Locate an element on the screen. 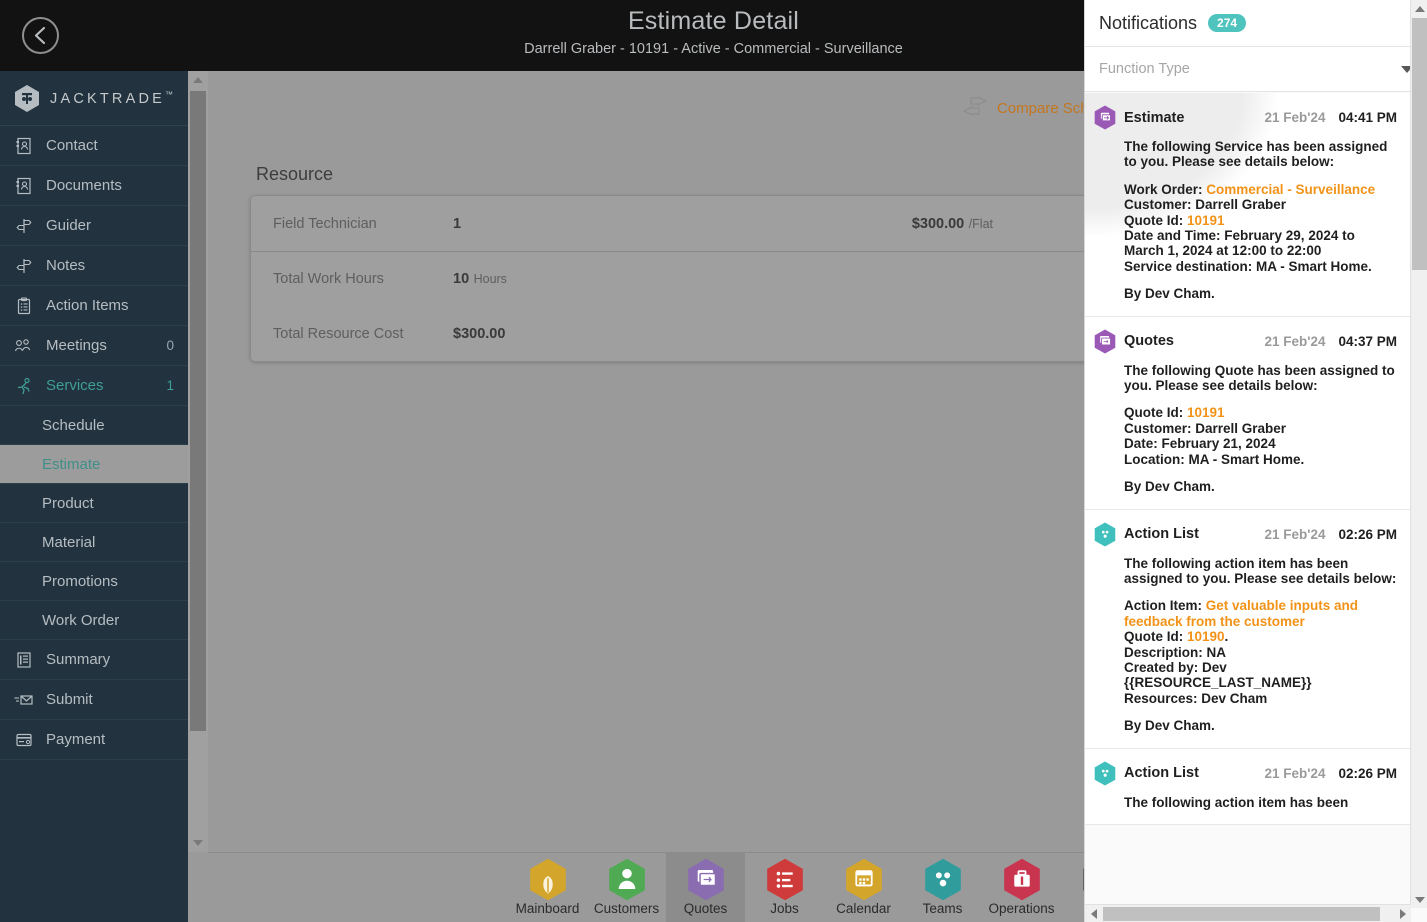 This screenshot has height=922, width=1427. sidebar-item-label: Action Items is located at coordinates (87, 305).